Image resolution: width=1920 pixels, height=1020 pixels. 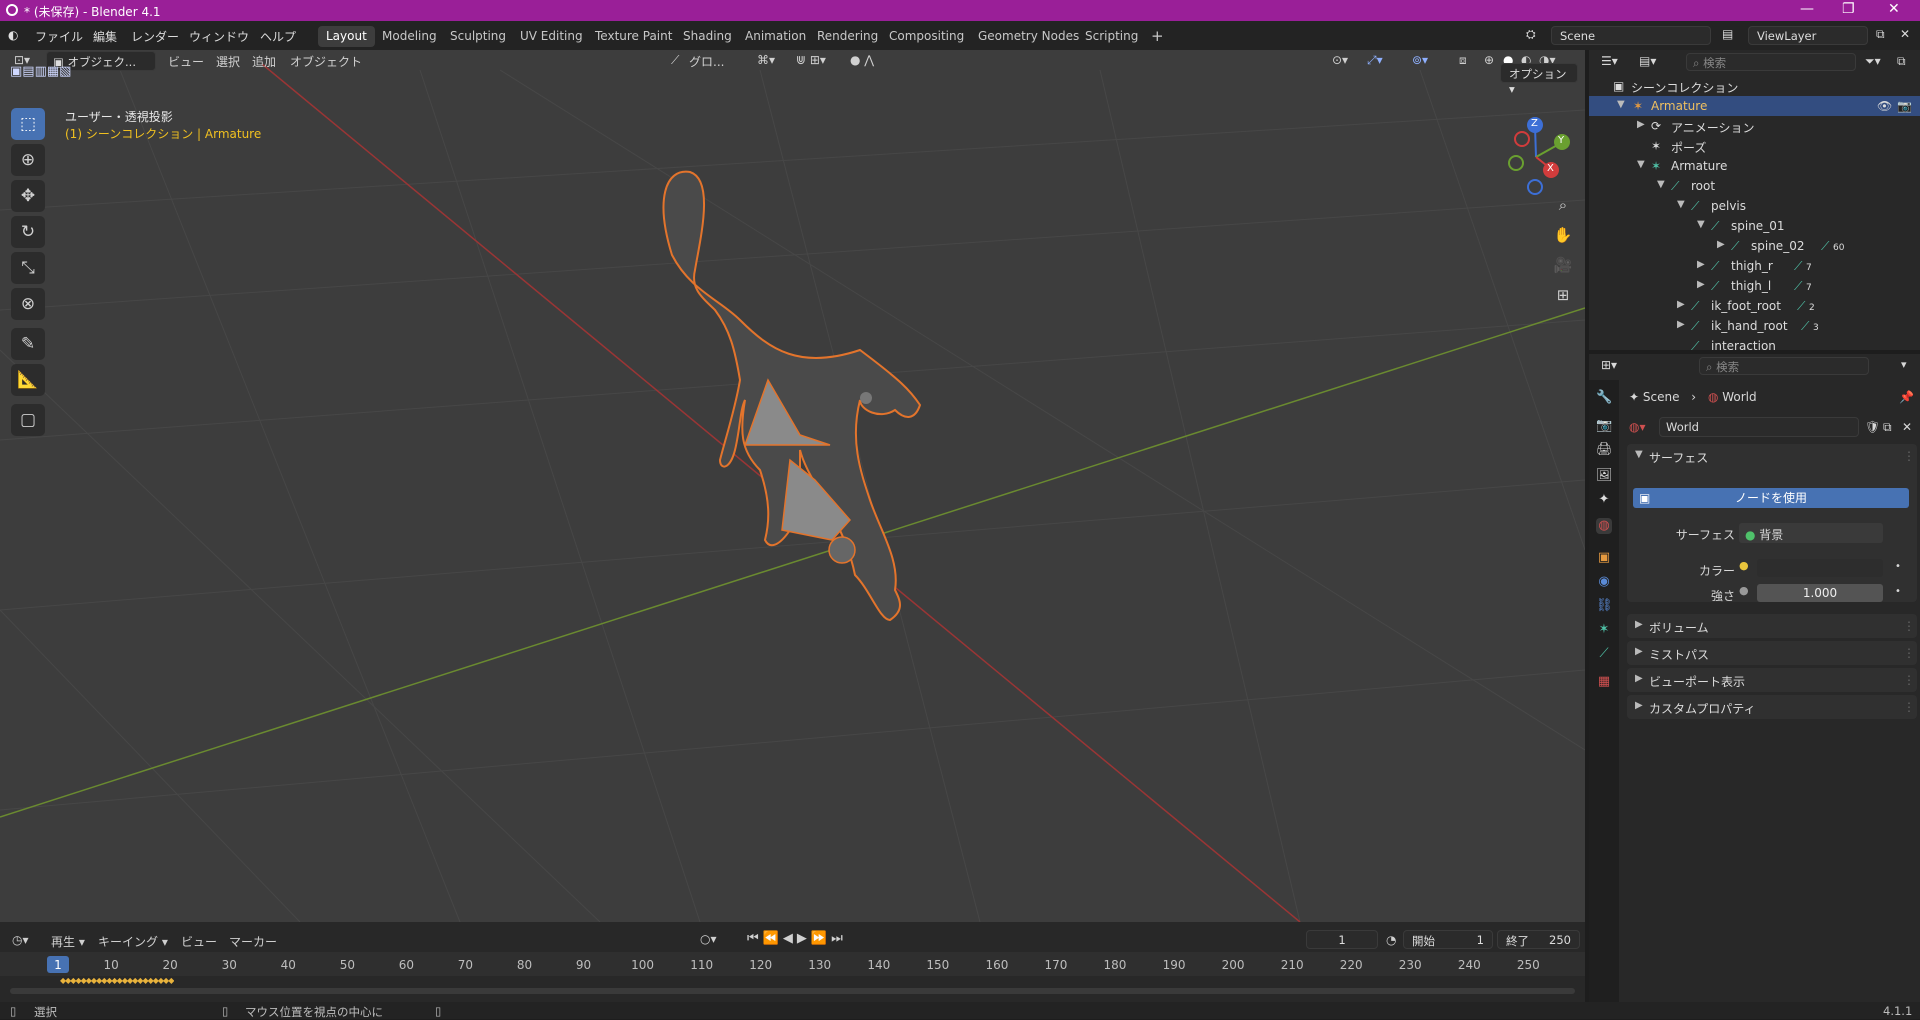 What do you see at coordinates (68, 941) in the screenshot?
I see `menu-playback: 再生 ▾` at bounding box center [68, 941].